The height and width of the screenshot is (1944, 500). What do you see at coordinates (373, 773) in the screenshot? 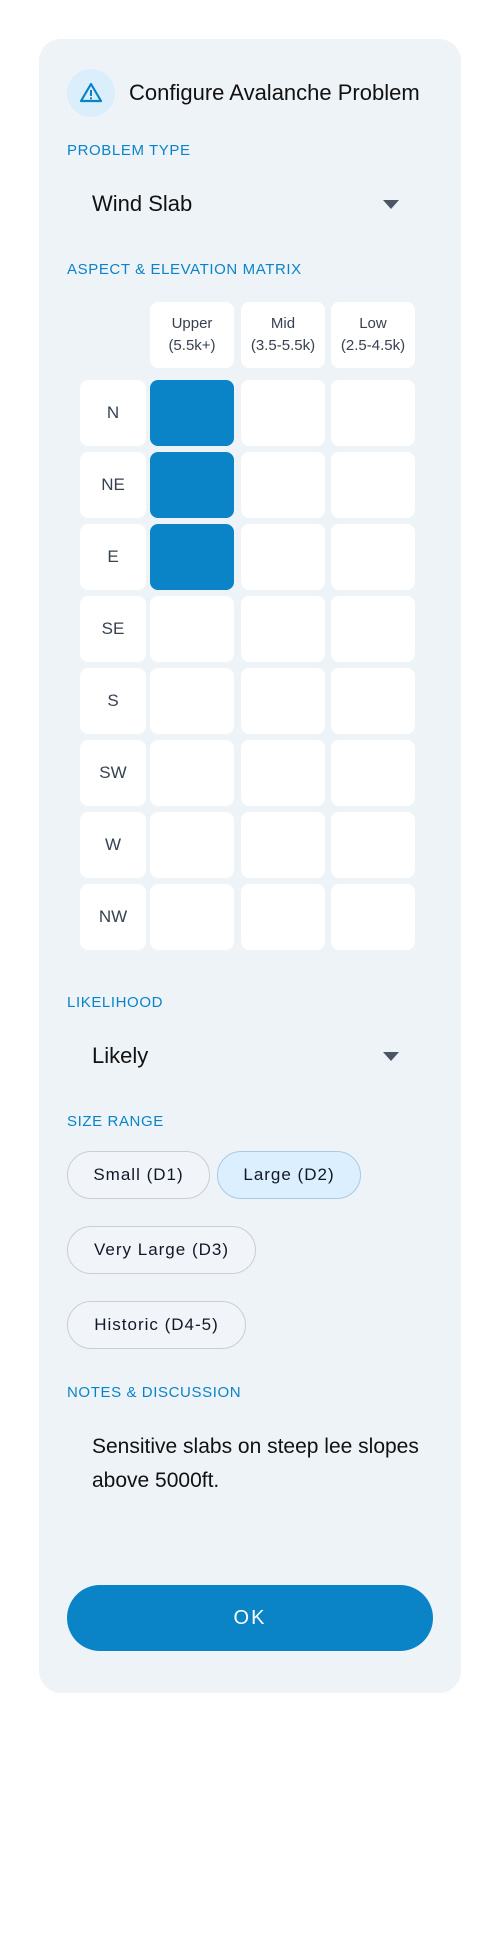
I see `matrix-cell-sw-low` at bounding box center [373, 773].